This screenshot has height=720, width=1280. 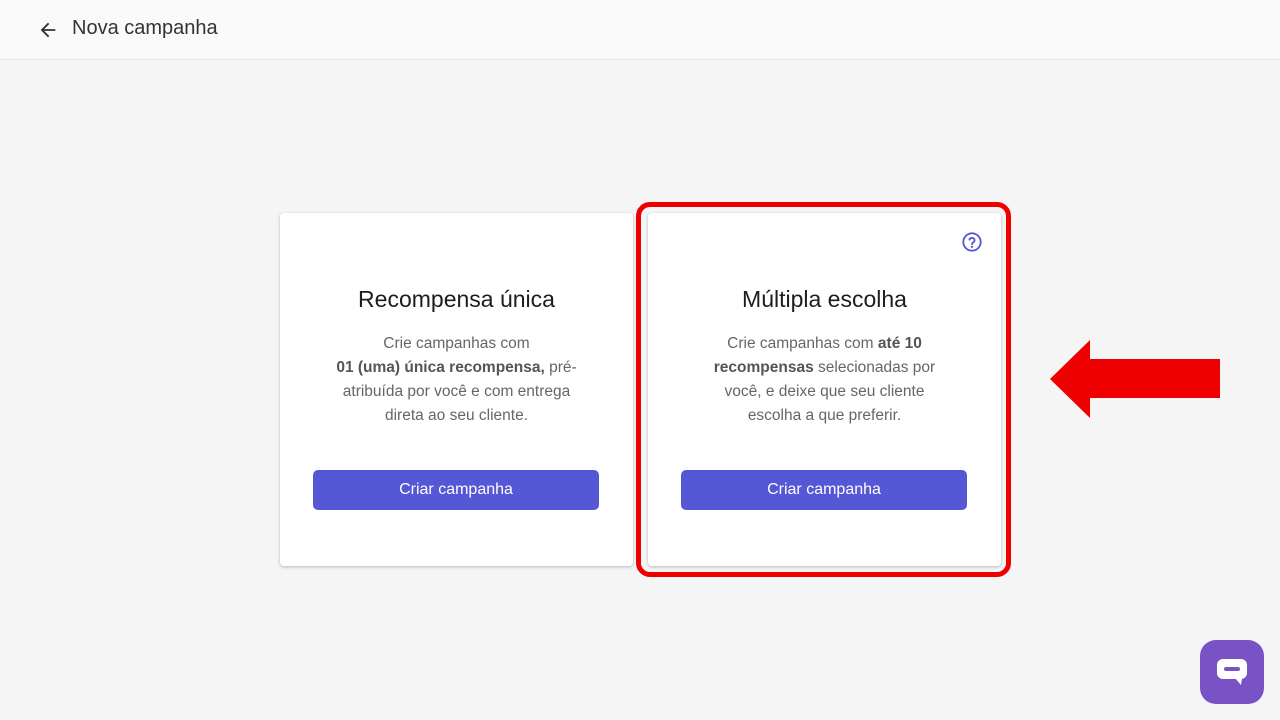 What do you see at coordinates (145, 28) in the screenshot?
I see `page-title: Nova campanha` at bounding box center [145, 28].